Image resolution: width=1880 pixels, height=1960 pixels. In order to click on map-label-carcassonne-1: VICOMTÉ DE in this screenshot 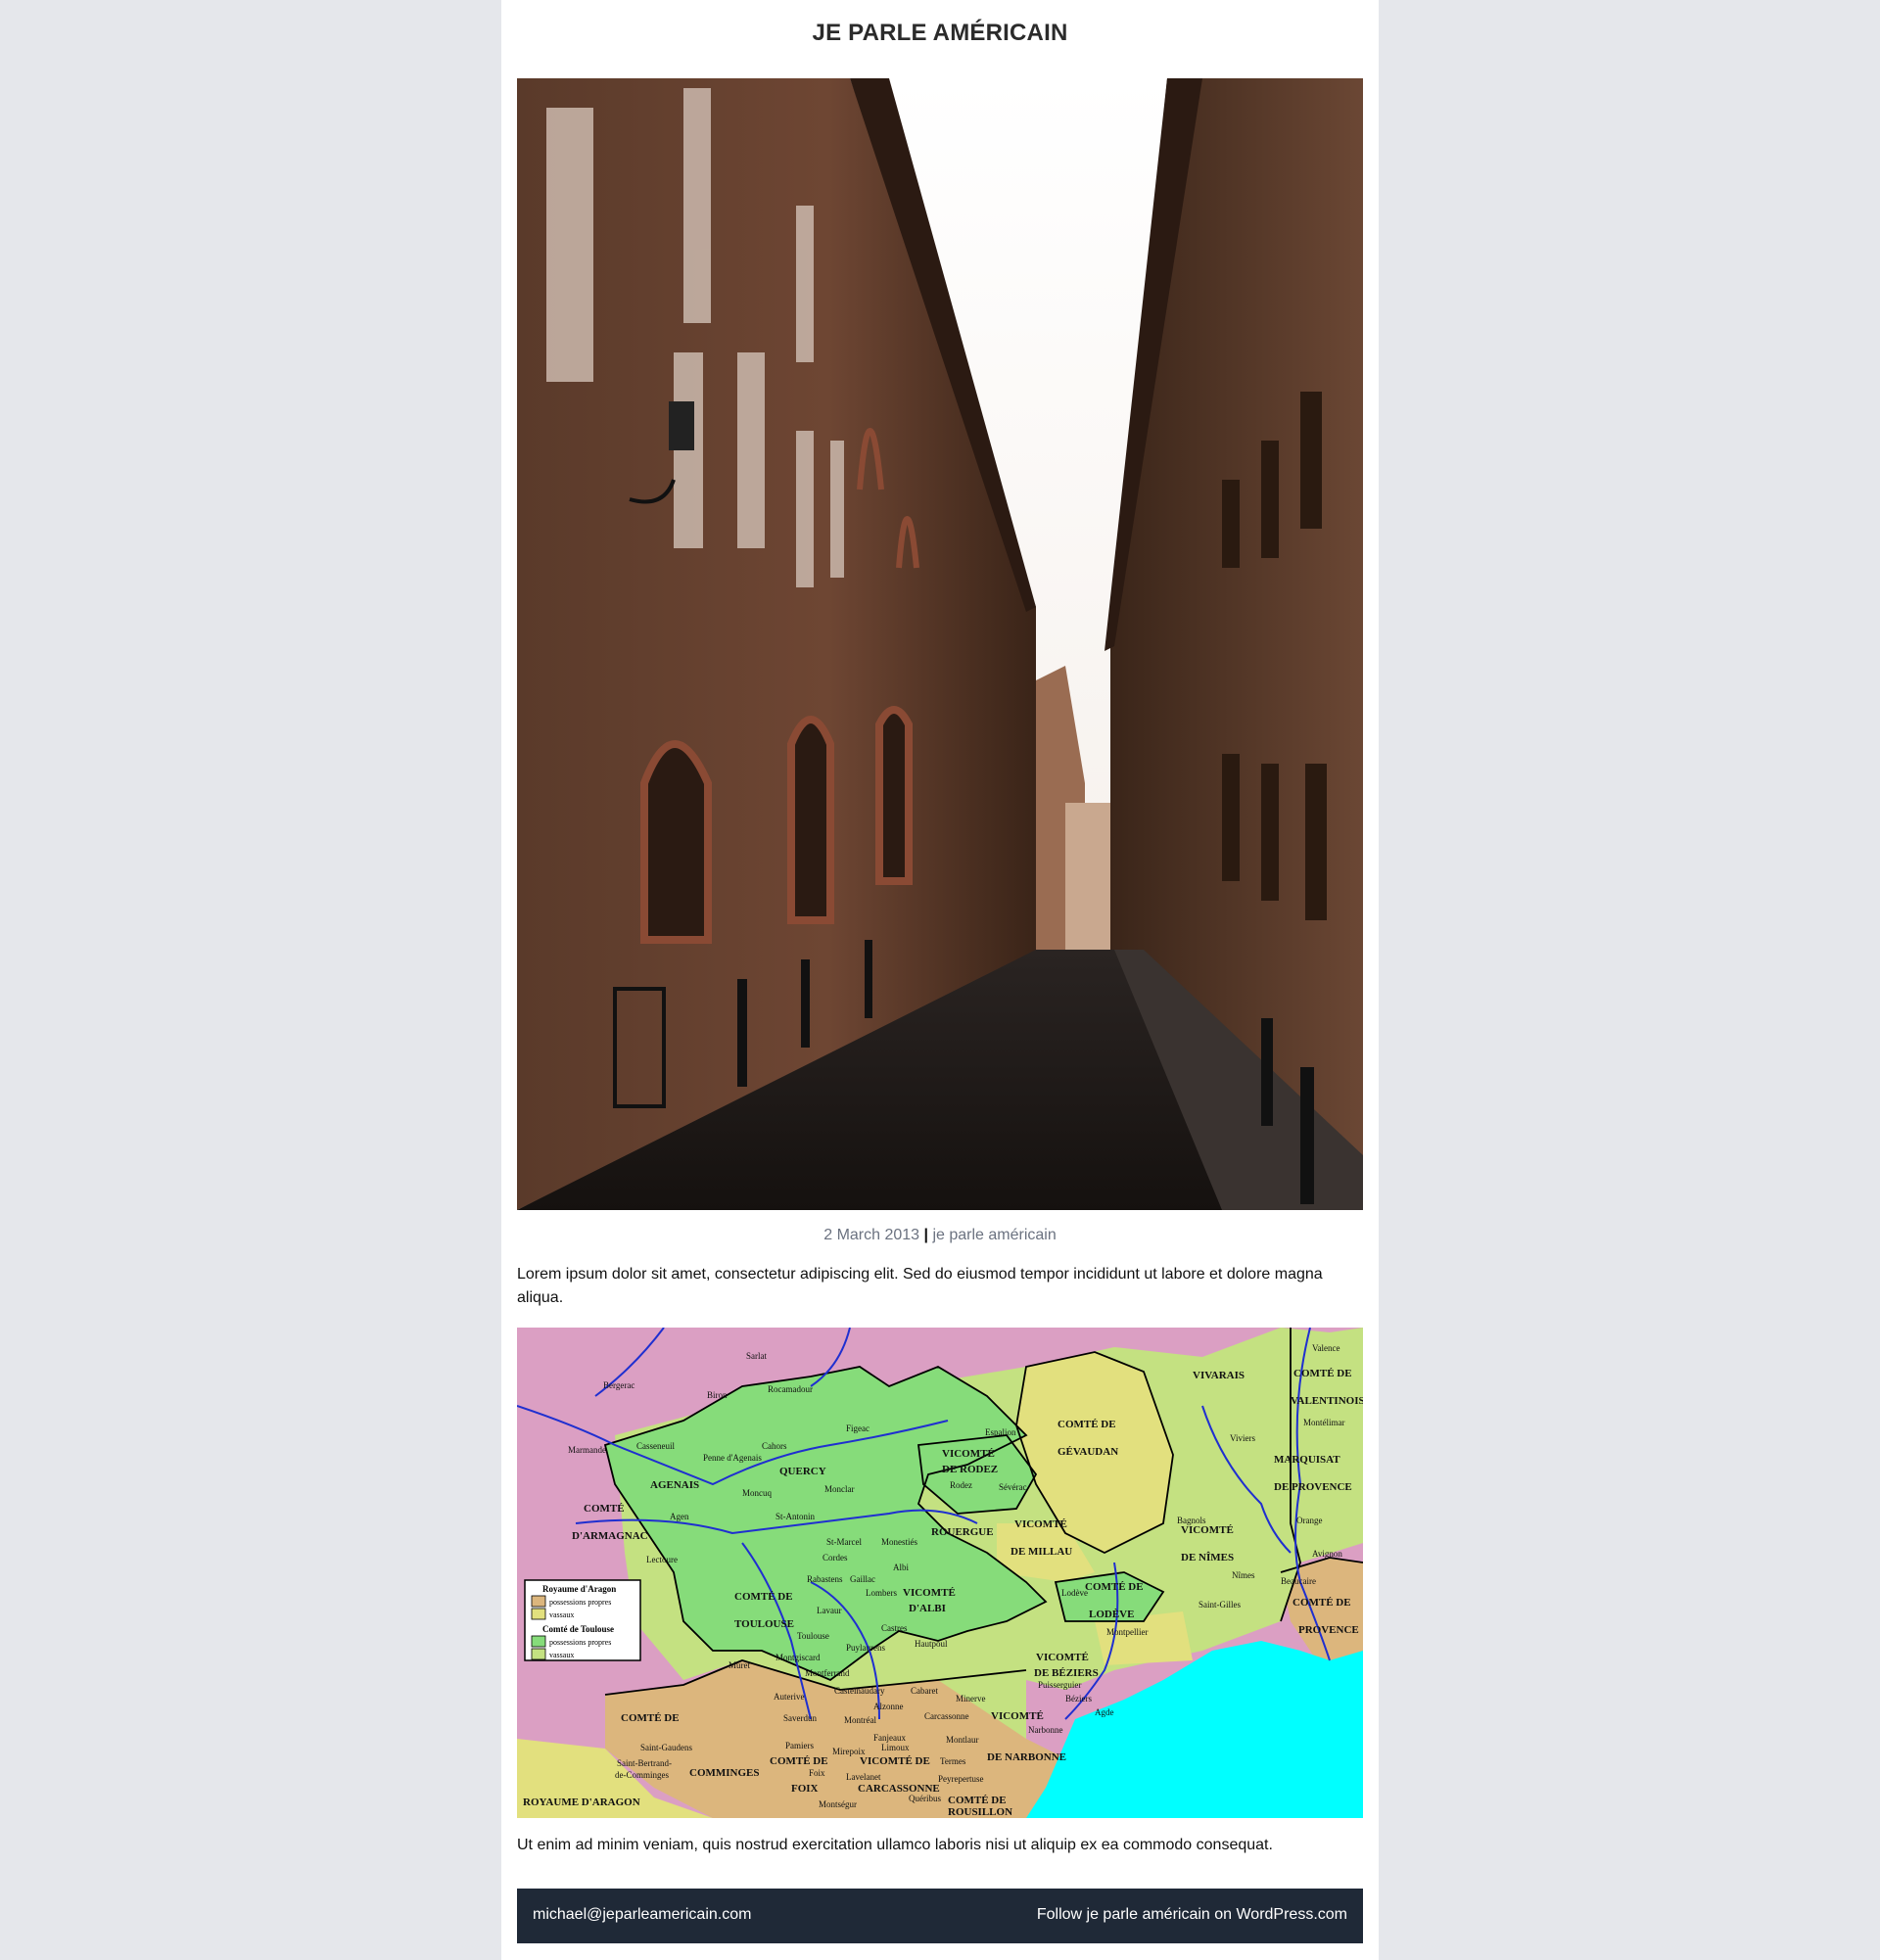, I will do `click(895, 1761)`.